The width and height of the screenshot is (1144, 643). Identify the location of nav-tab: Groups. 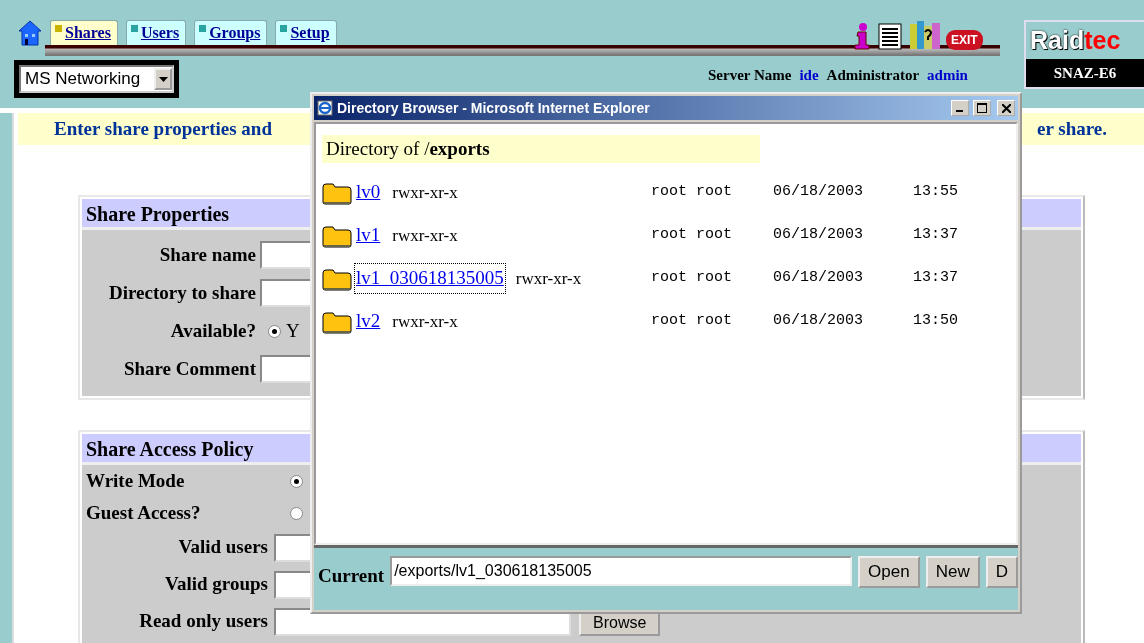
(231, 33).